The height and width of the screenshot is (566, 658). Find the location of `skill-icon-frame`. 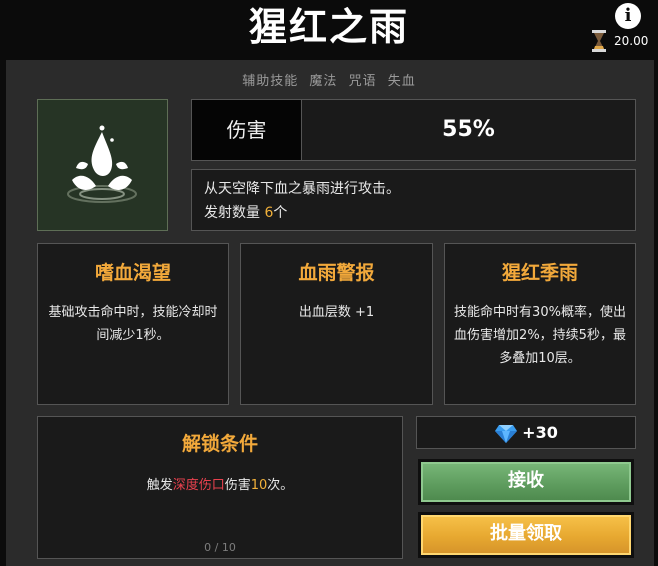

skill-icon-frame is located at coordinates (102, 165).